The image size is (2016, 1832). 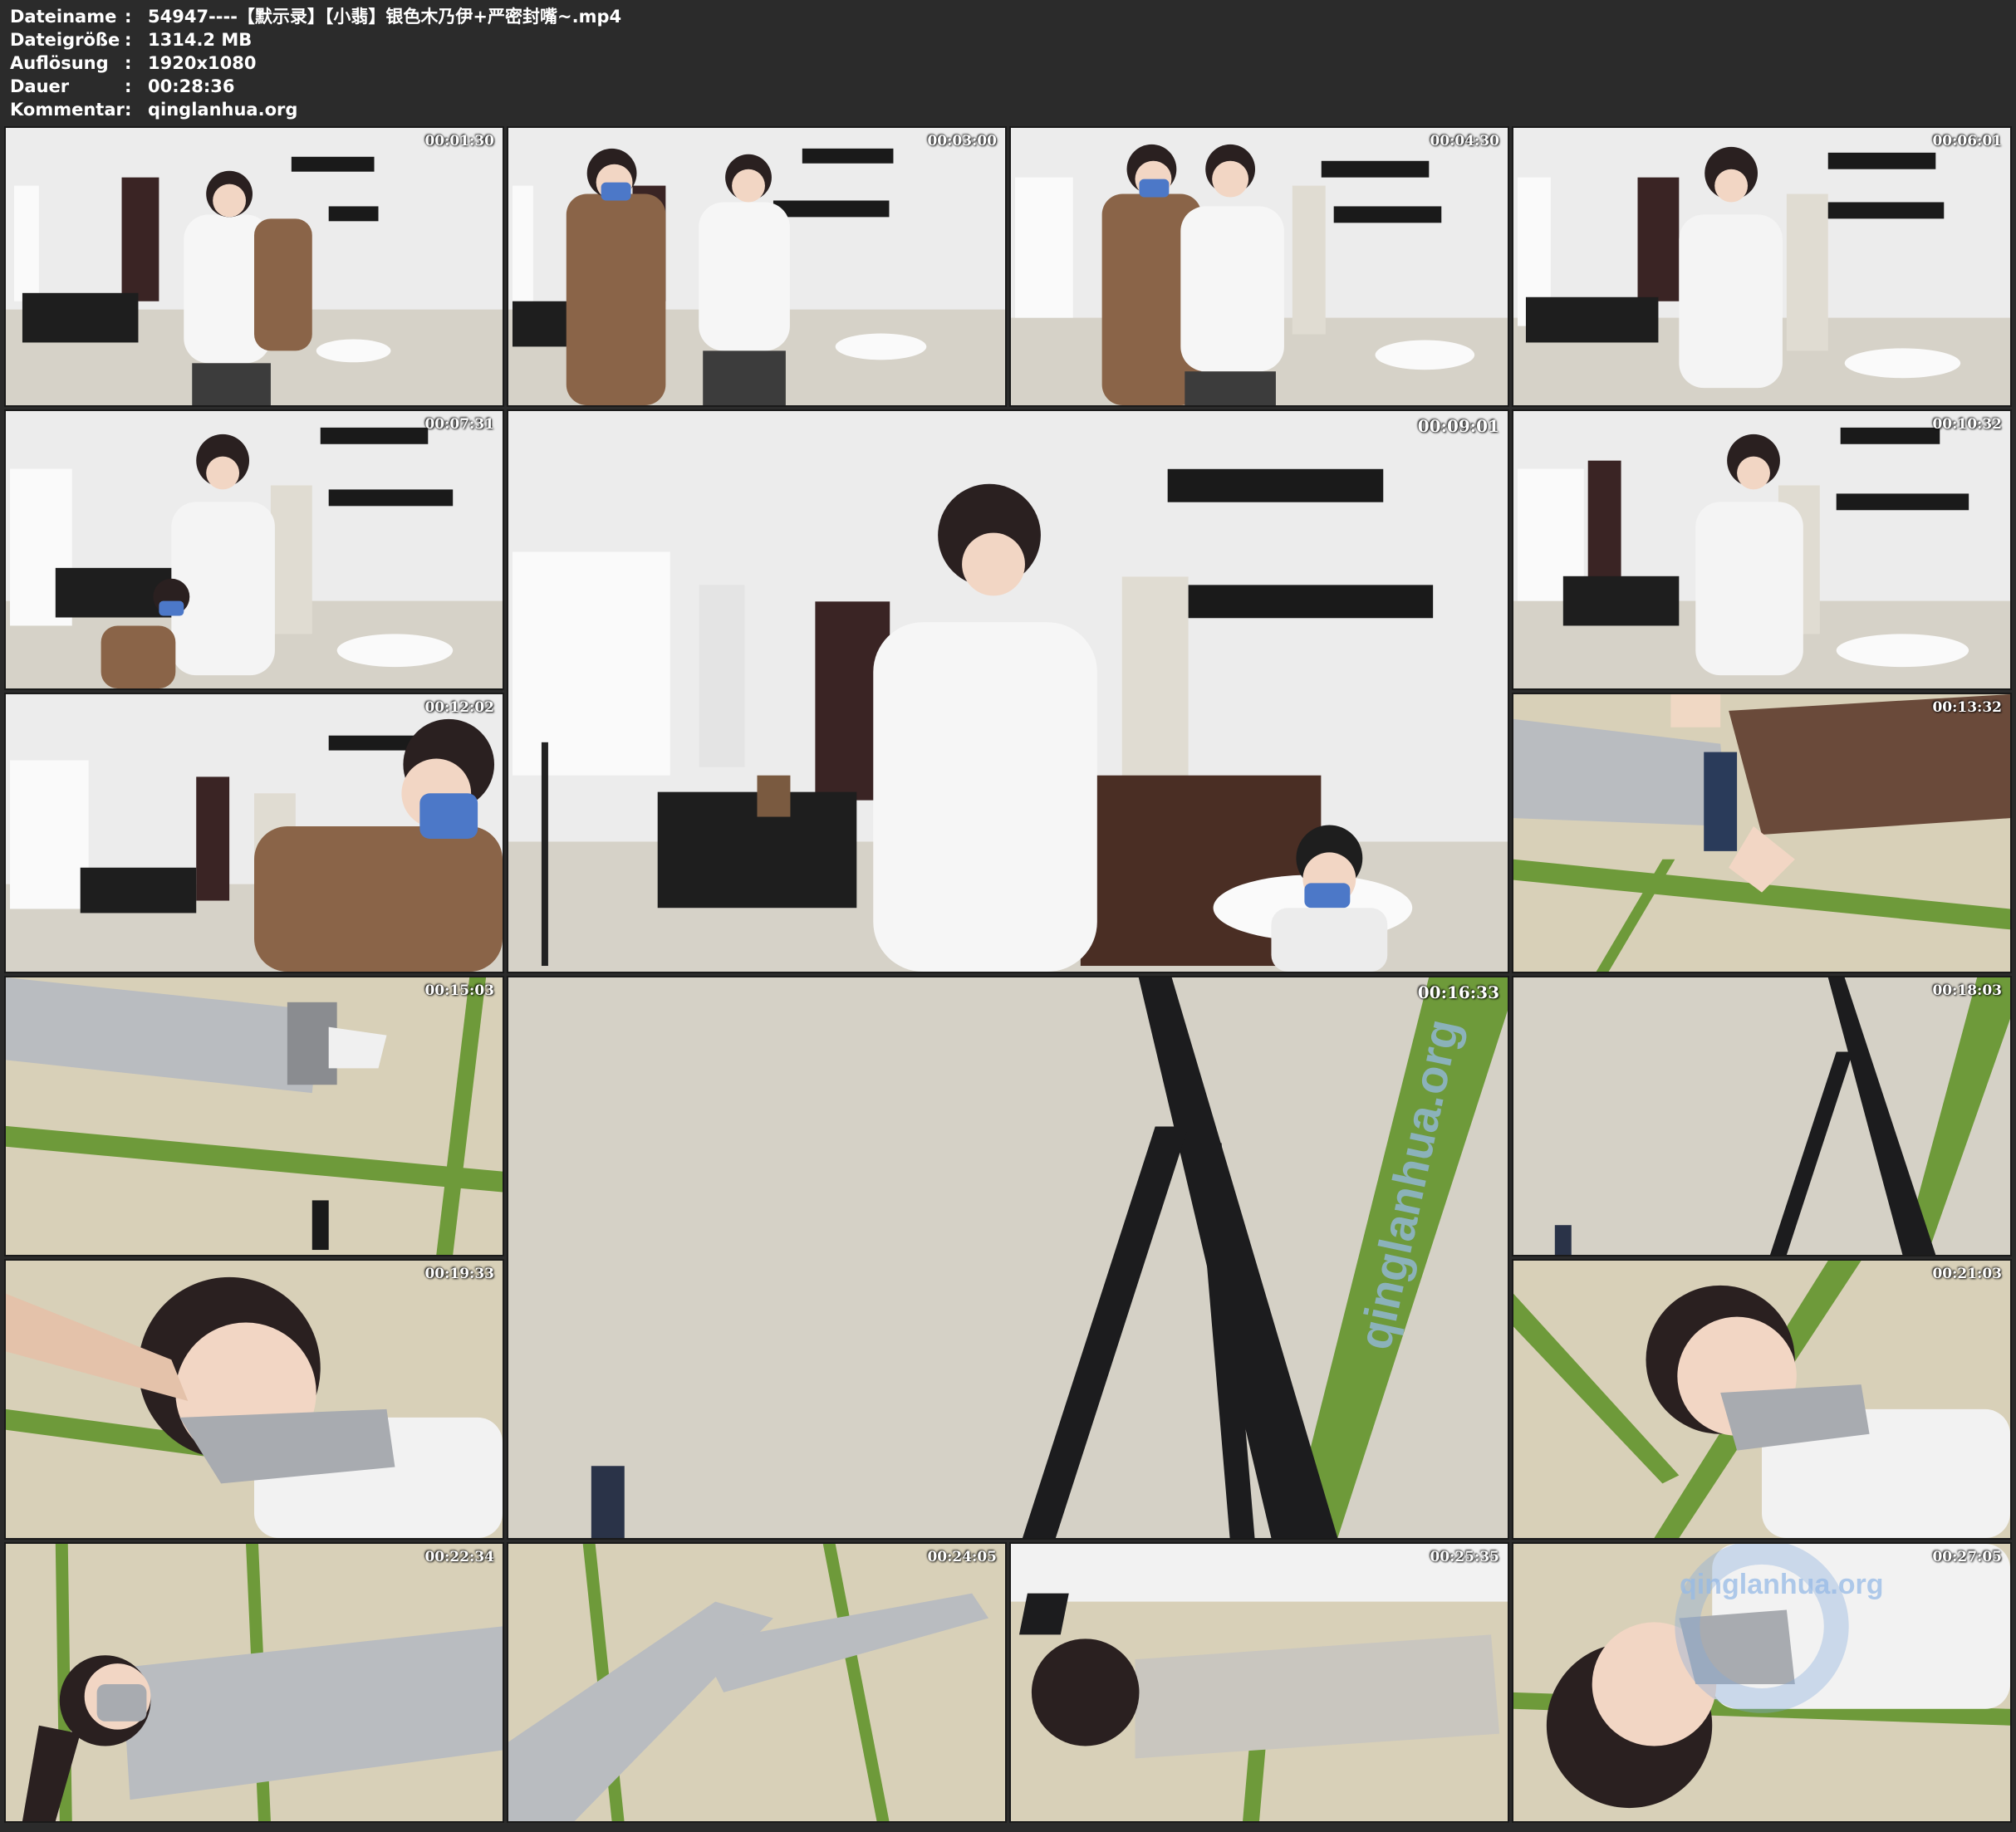 What do you see at coordinates (459, 990) in the screenshot?
I see `timestamp: 00:15:03` at bounding box center [459, 990].